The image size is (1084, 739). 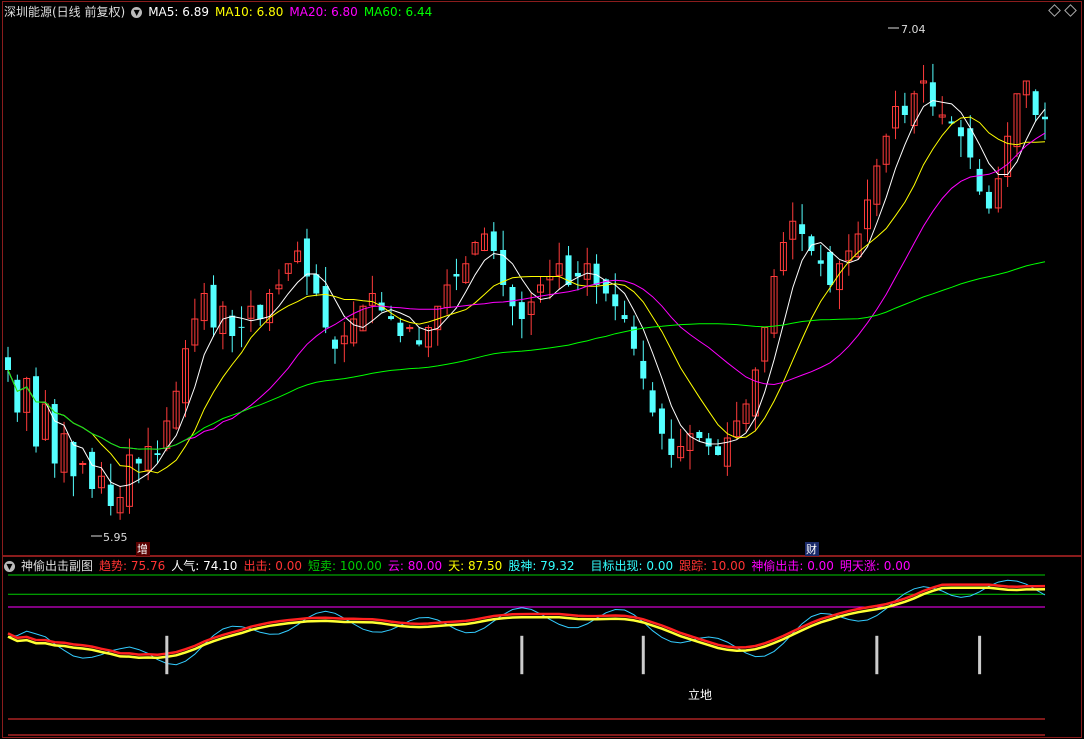 I want to click on low-label: 5.95, so click(x=115, y=537).